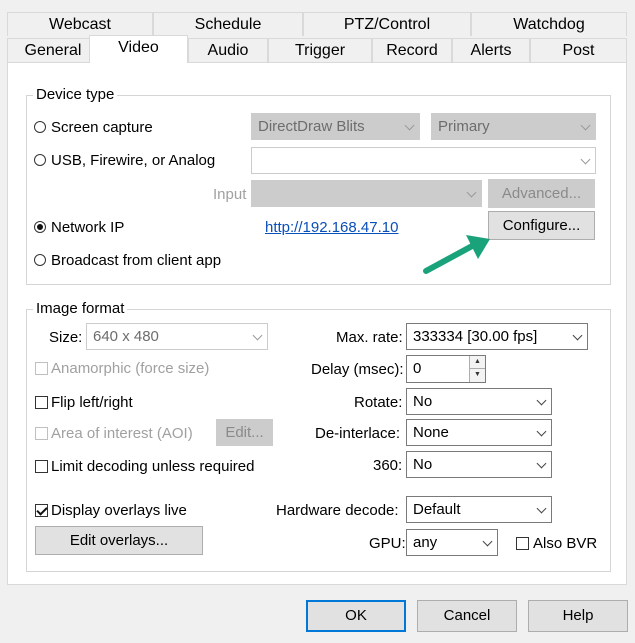 This screenshot has width=635, height=643. I want to click on tab-label: Watchdog, so click(549, 24).